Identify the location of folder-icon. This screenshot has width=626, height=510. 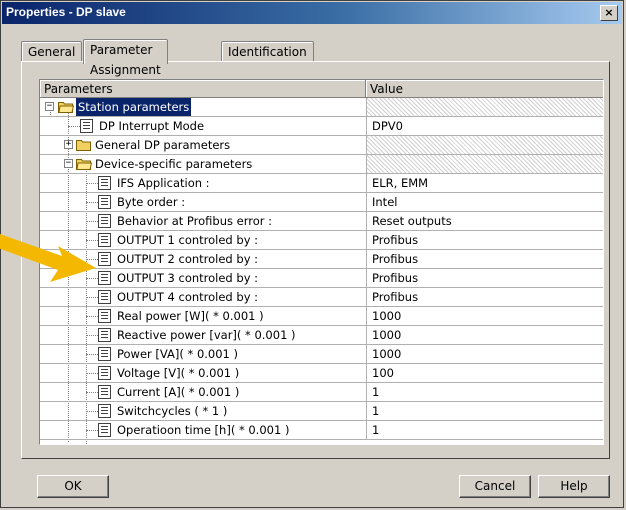
(83, 145).